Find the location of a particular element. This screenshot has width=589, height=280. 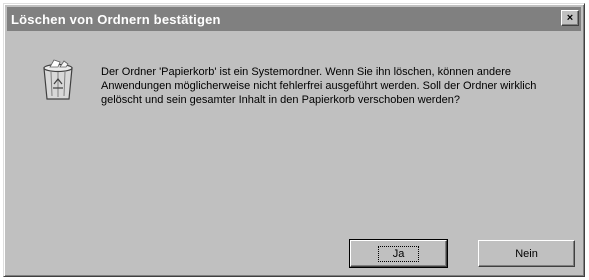

no-button-label: Nein is located at coordinates (526, 253).